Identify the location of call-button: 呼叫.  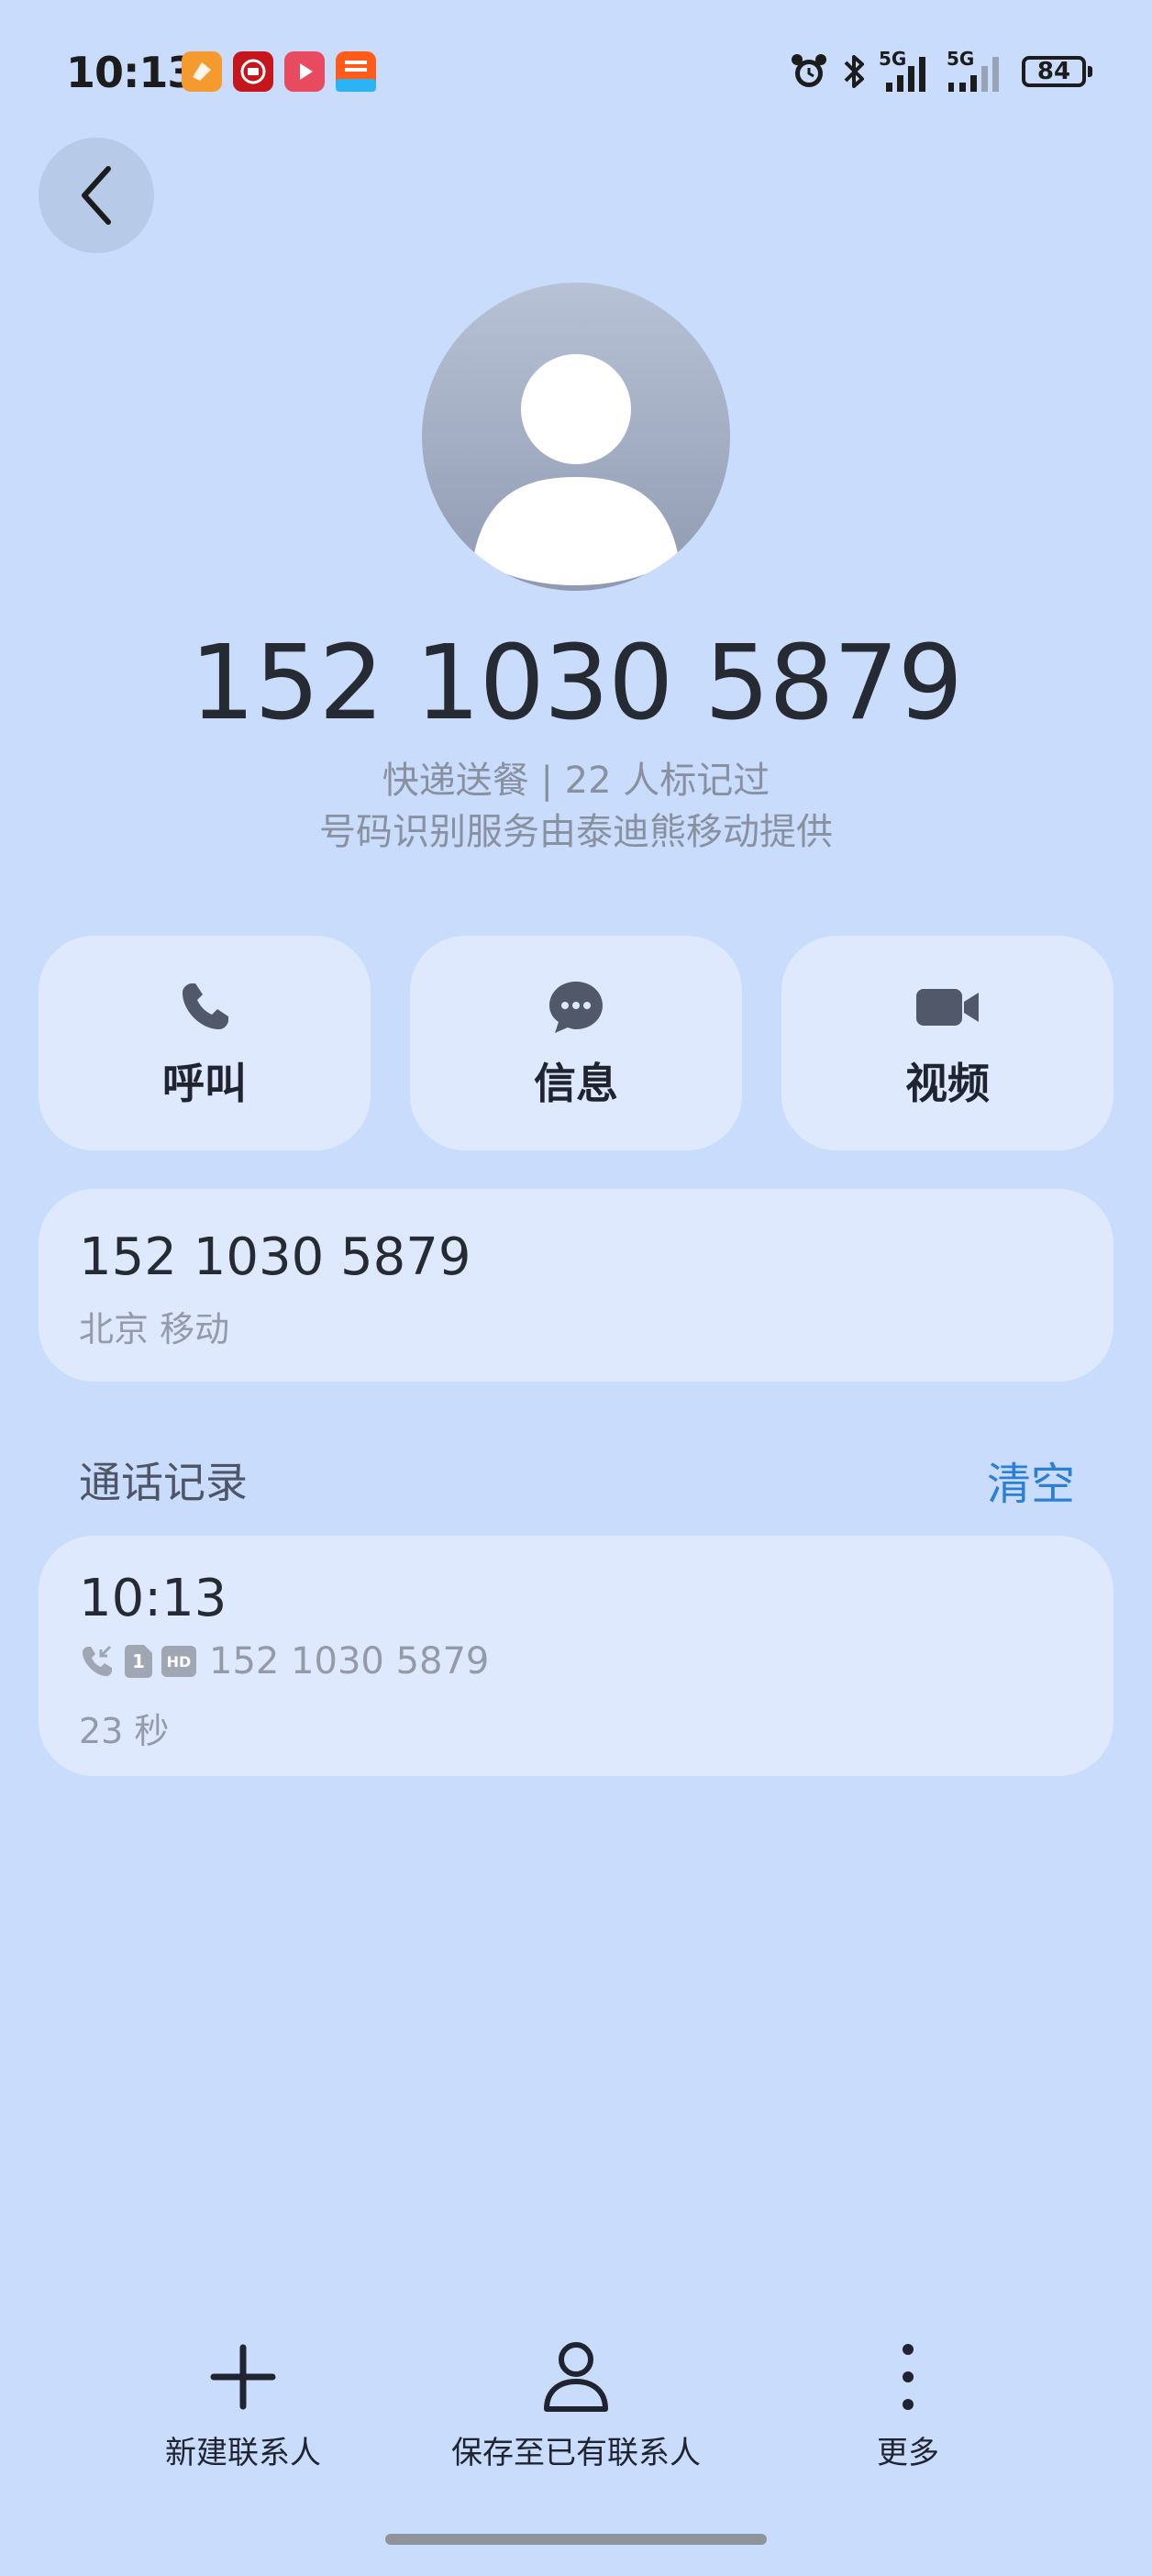
(205, 1043).